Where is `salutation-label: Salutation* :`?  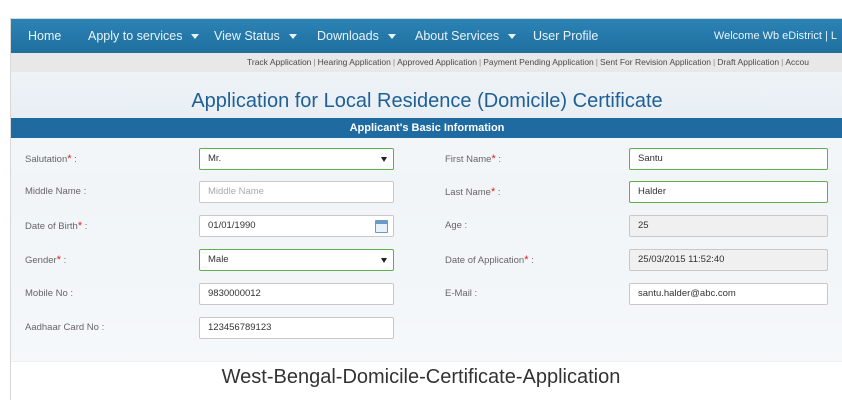
salutation-label: Salutation* : is located at coordinates (51, 159).